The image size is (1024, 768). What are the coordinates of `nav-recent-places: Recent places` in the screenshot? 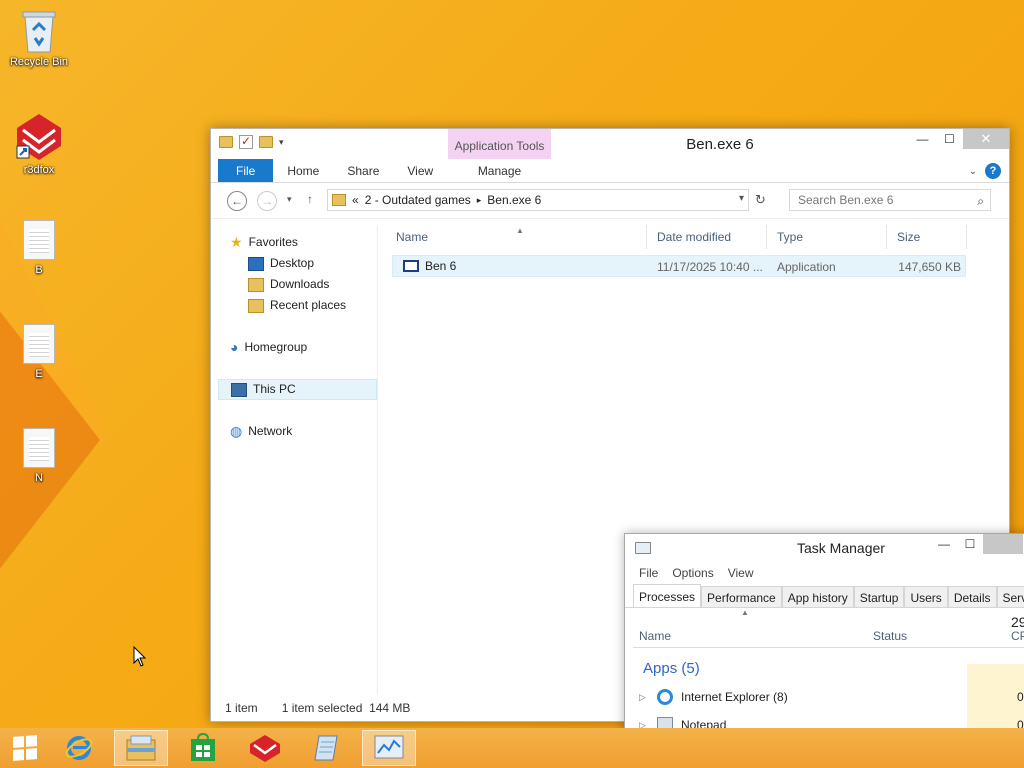 It's located at (297, 305).